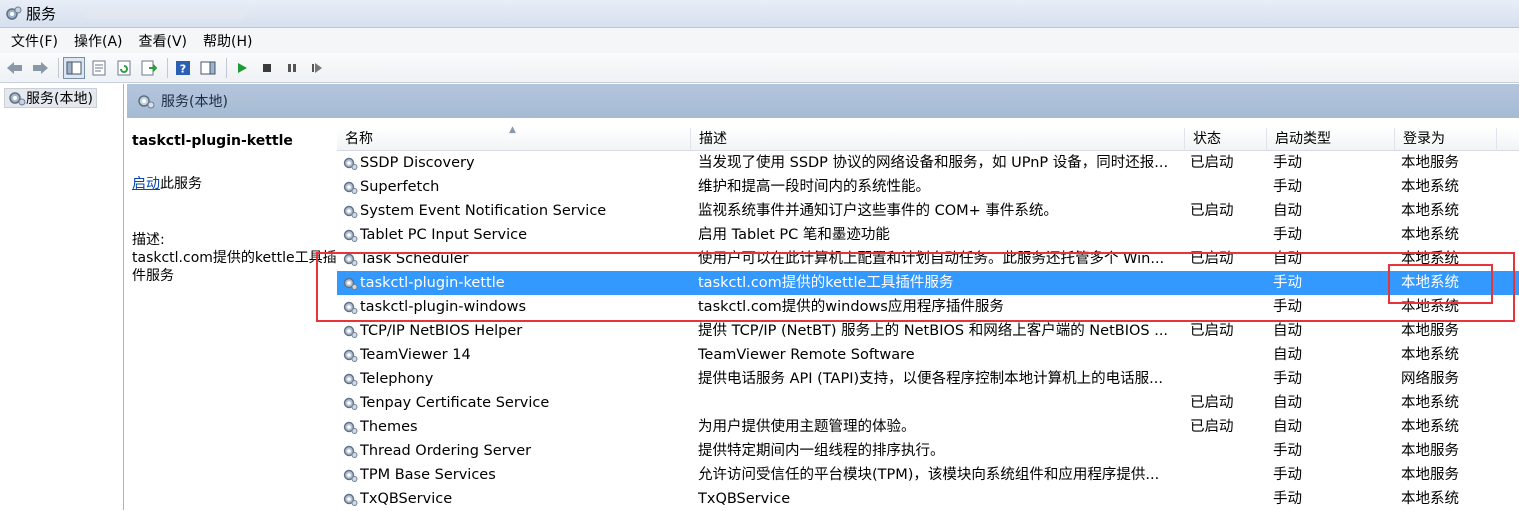 This screenshot has width=1519, height=511. I want to click on service-name: Superfetch, so click(400, 187).